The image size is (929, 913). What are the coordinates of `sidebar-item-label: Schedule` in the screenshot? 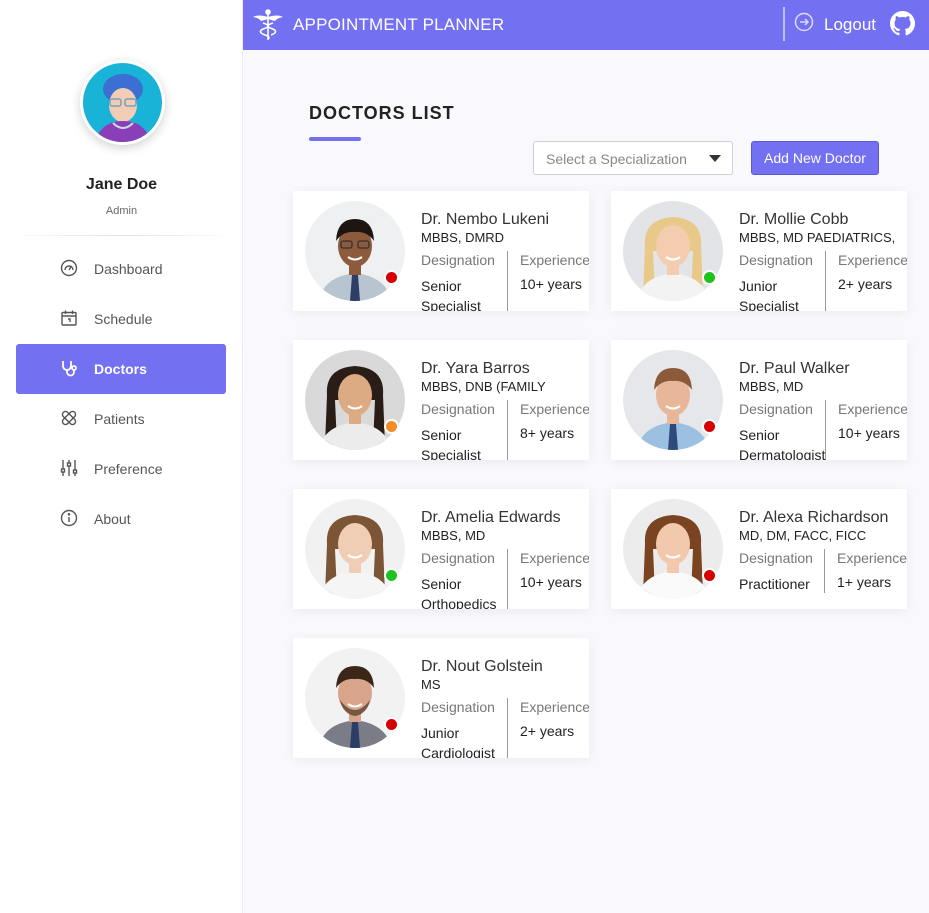 It's located at (123, 319).